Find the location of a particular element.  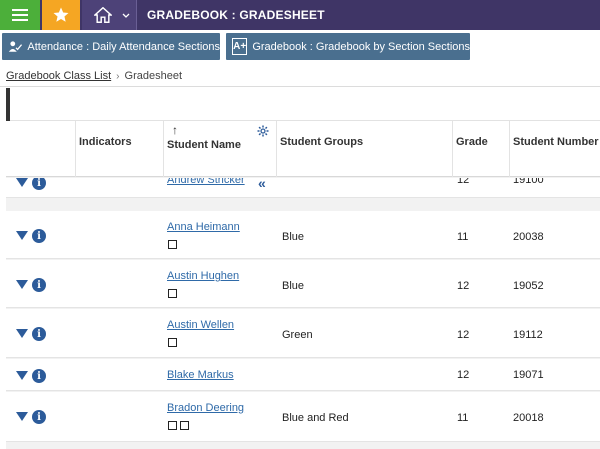

table-row: i Austin Wellen Green 12 19112 is located at coordinates (303, 333).